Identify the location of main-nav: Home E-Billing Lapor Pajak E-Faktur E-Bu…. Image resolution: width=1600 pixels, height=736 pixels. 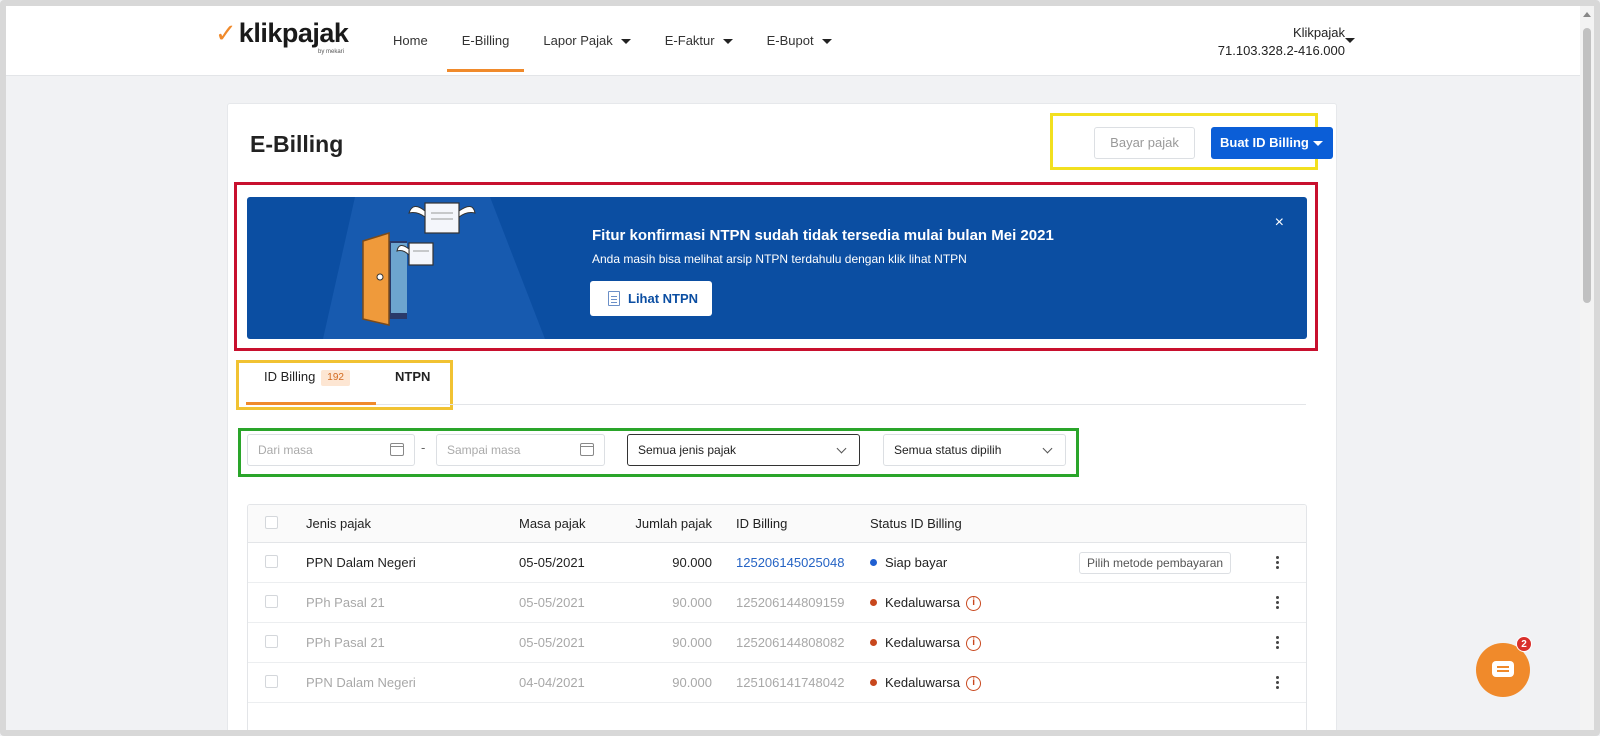
(612, 41).